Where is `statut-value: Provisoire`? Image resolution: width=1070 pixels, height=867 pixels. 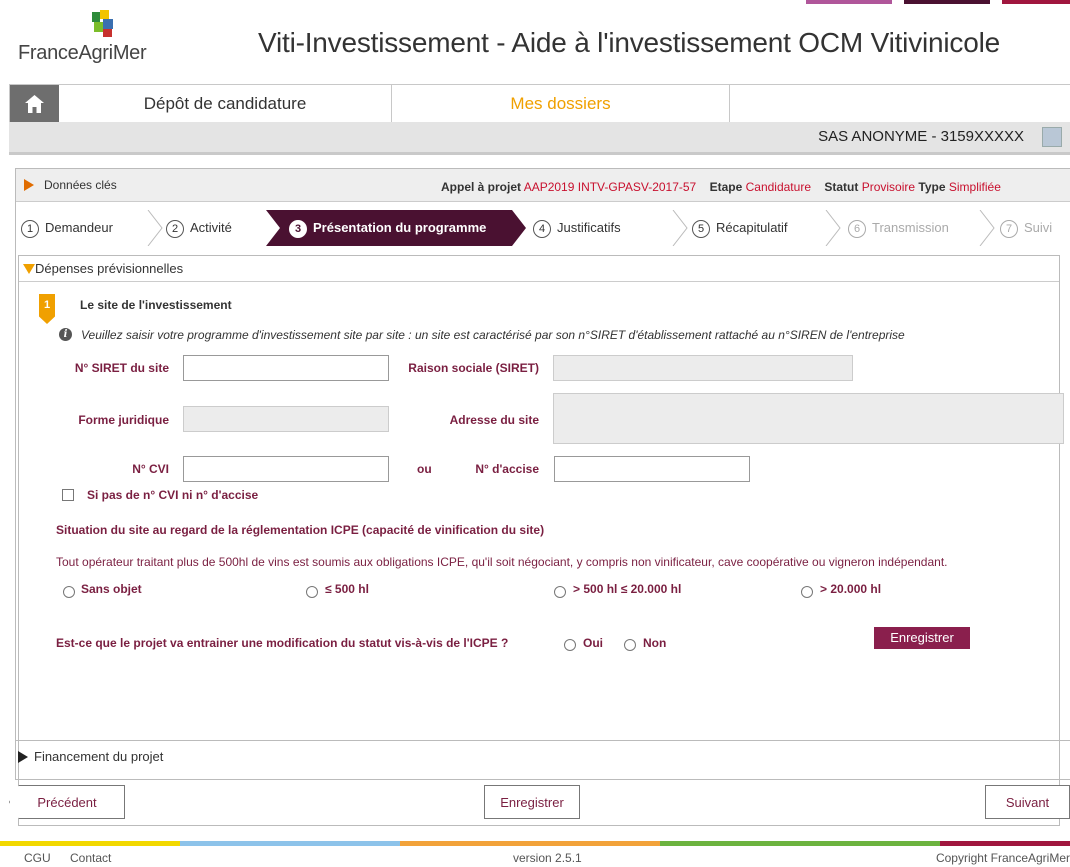
statut-value: Provisoire is located at coordinates (888, 187).